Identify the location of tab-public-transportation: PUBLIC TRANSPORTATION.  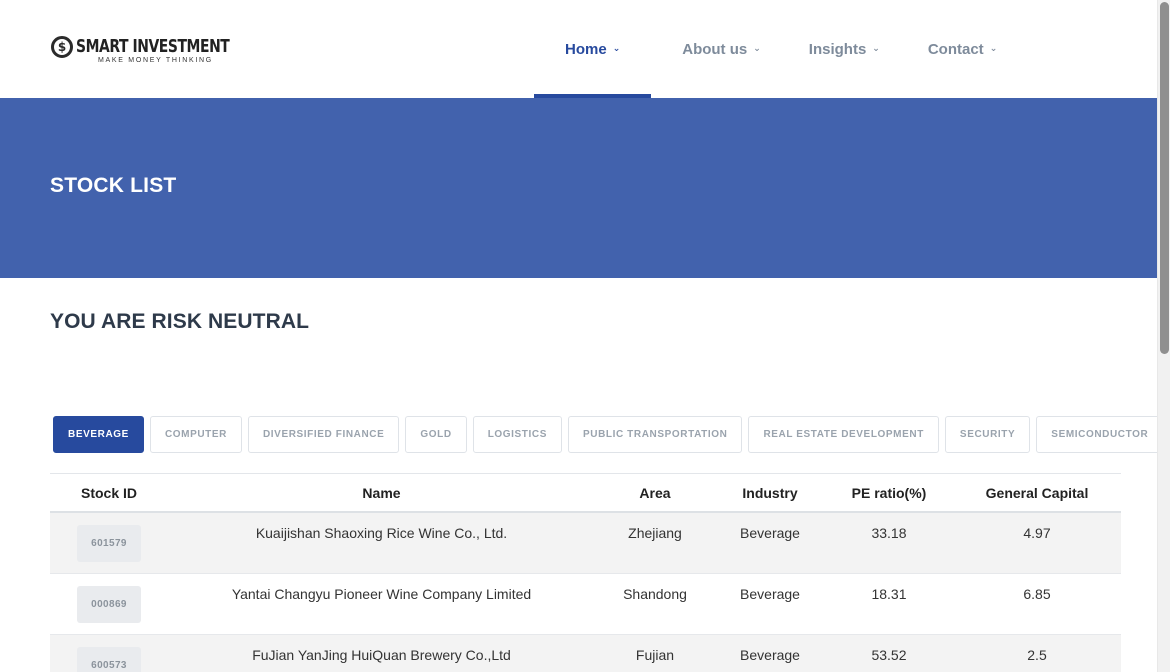
(655, 434).